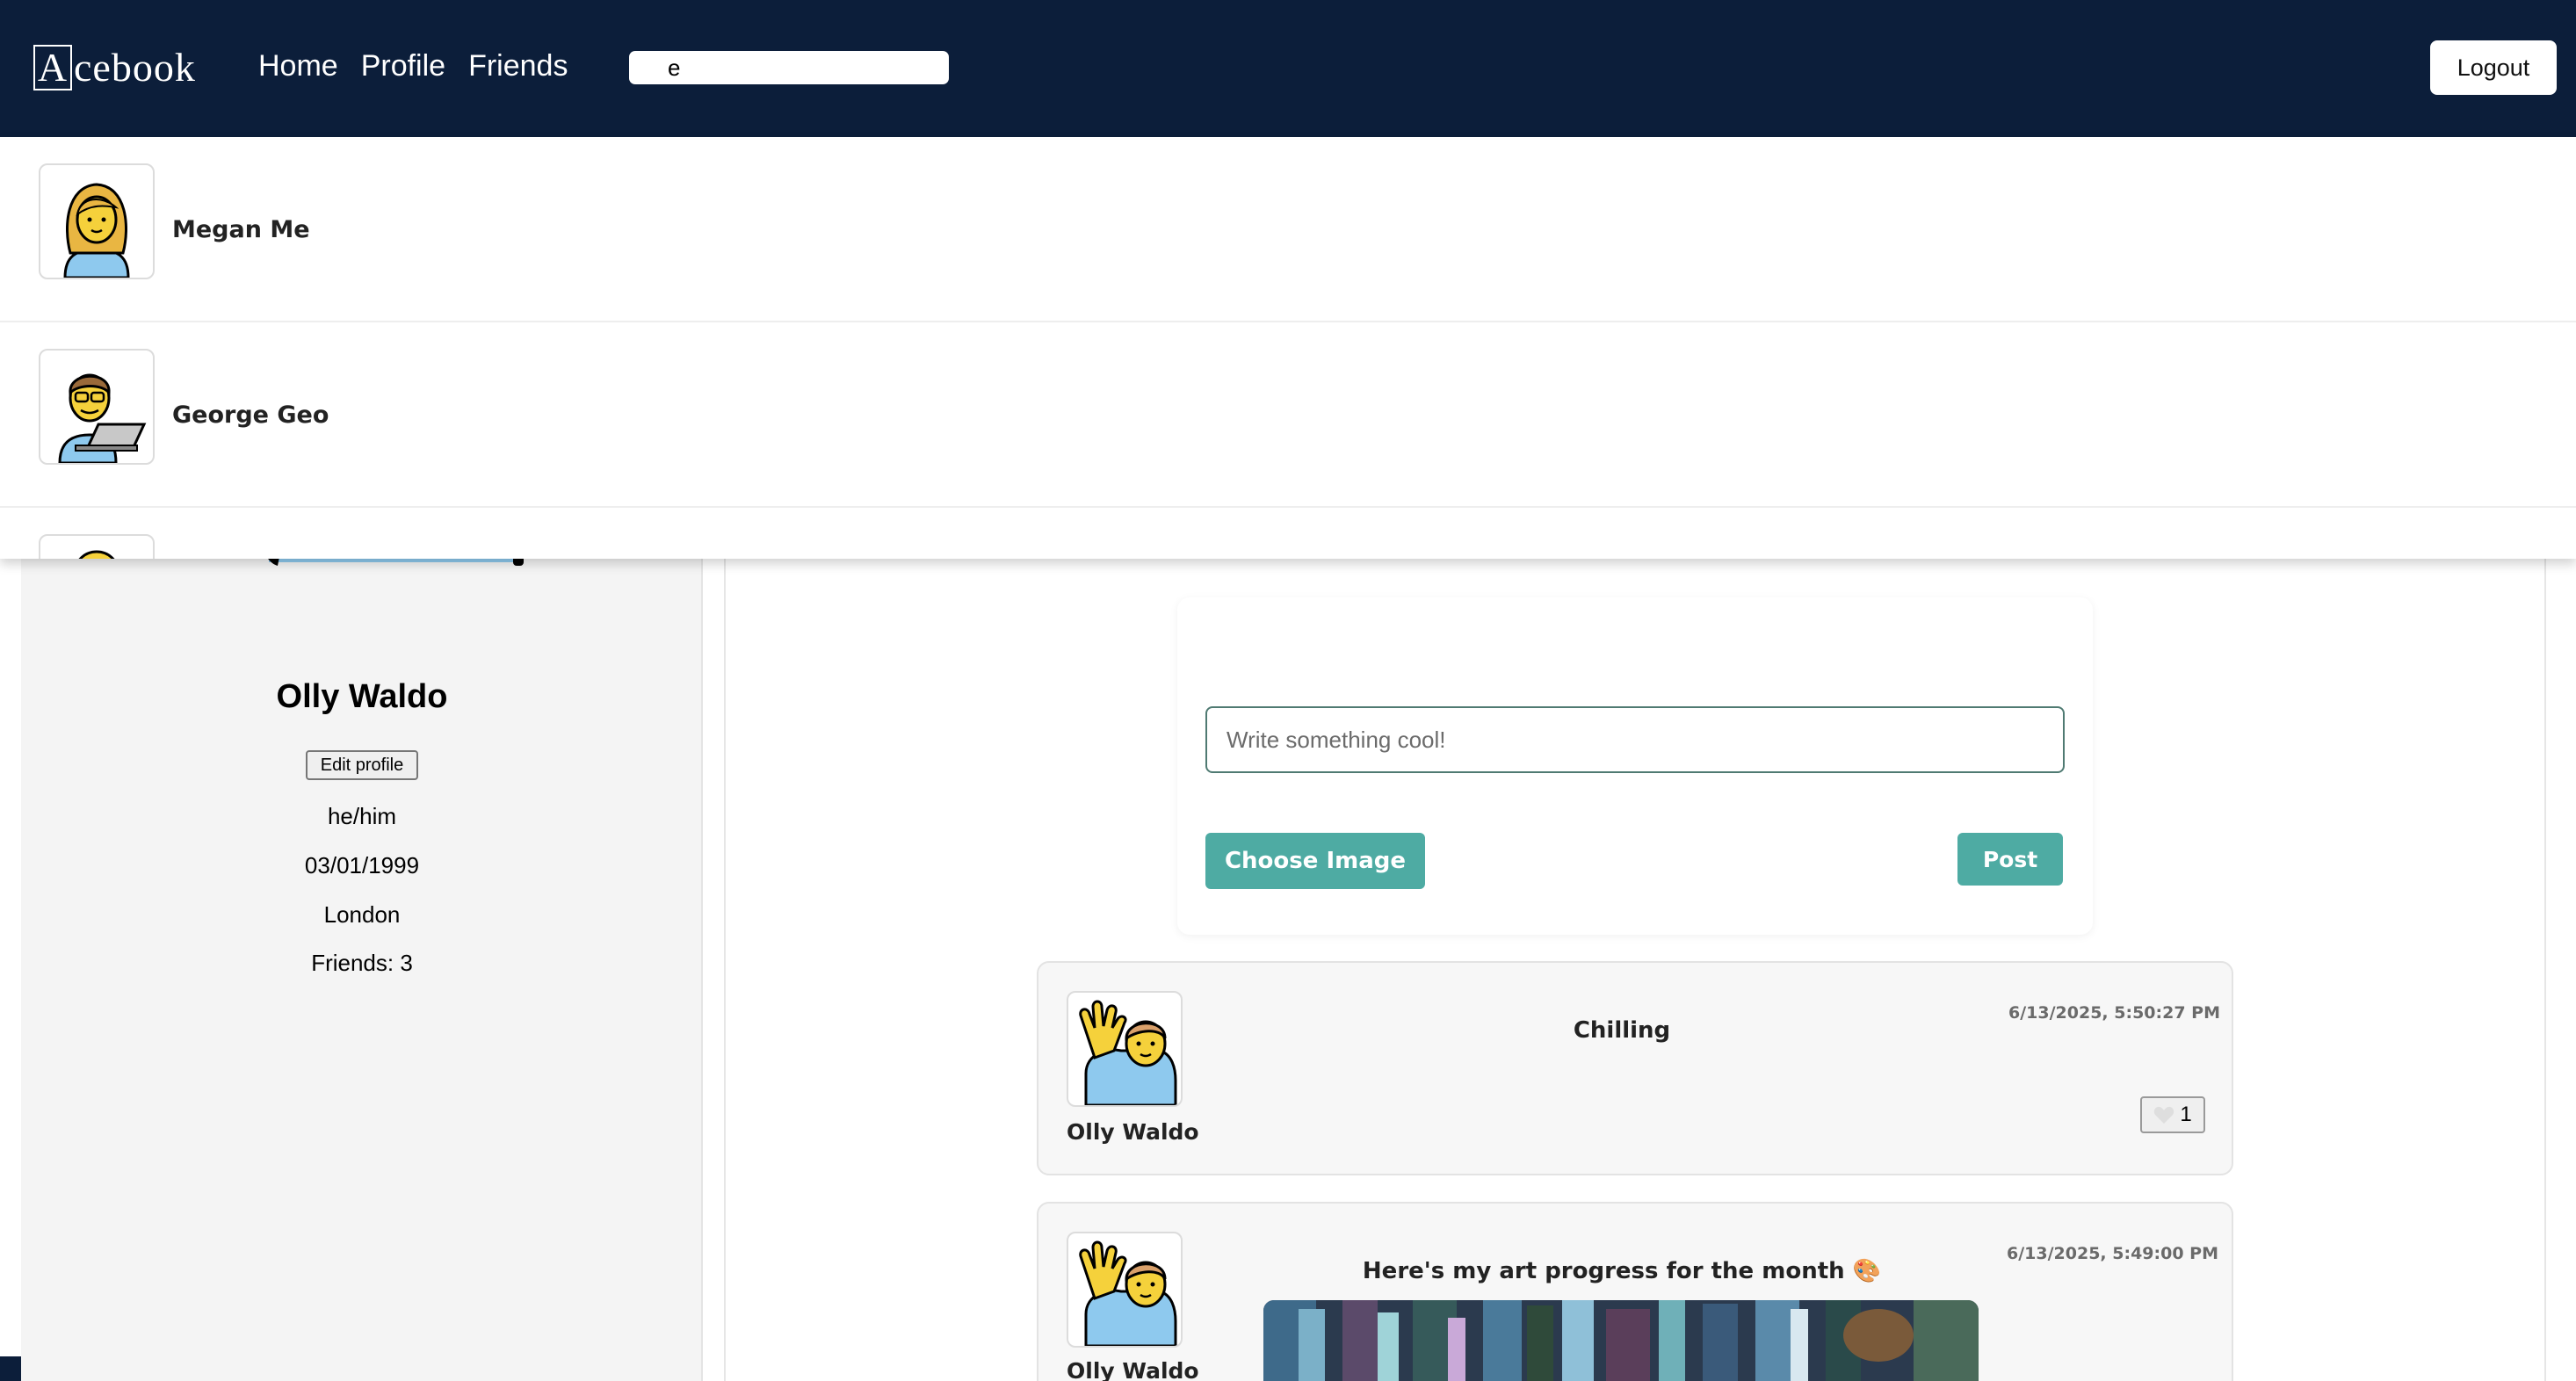 The height and width of the screenshot is (1381, 2576). I want to click on brand-logo: Acebook, so click(114, 67).